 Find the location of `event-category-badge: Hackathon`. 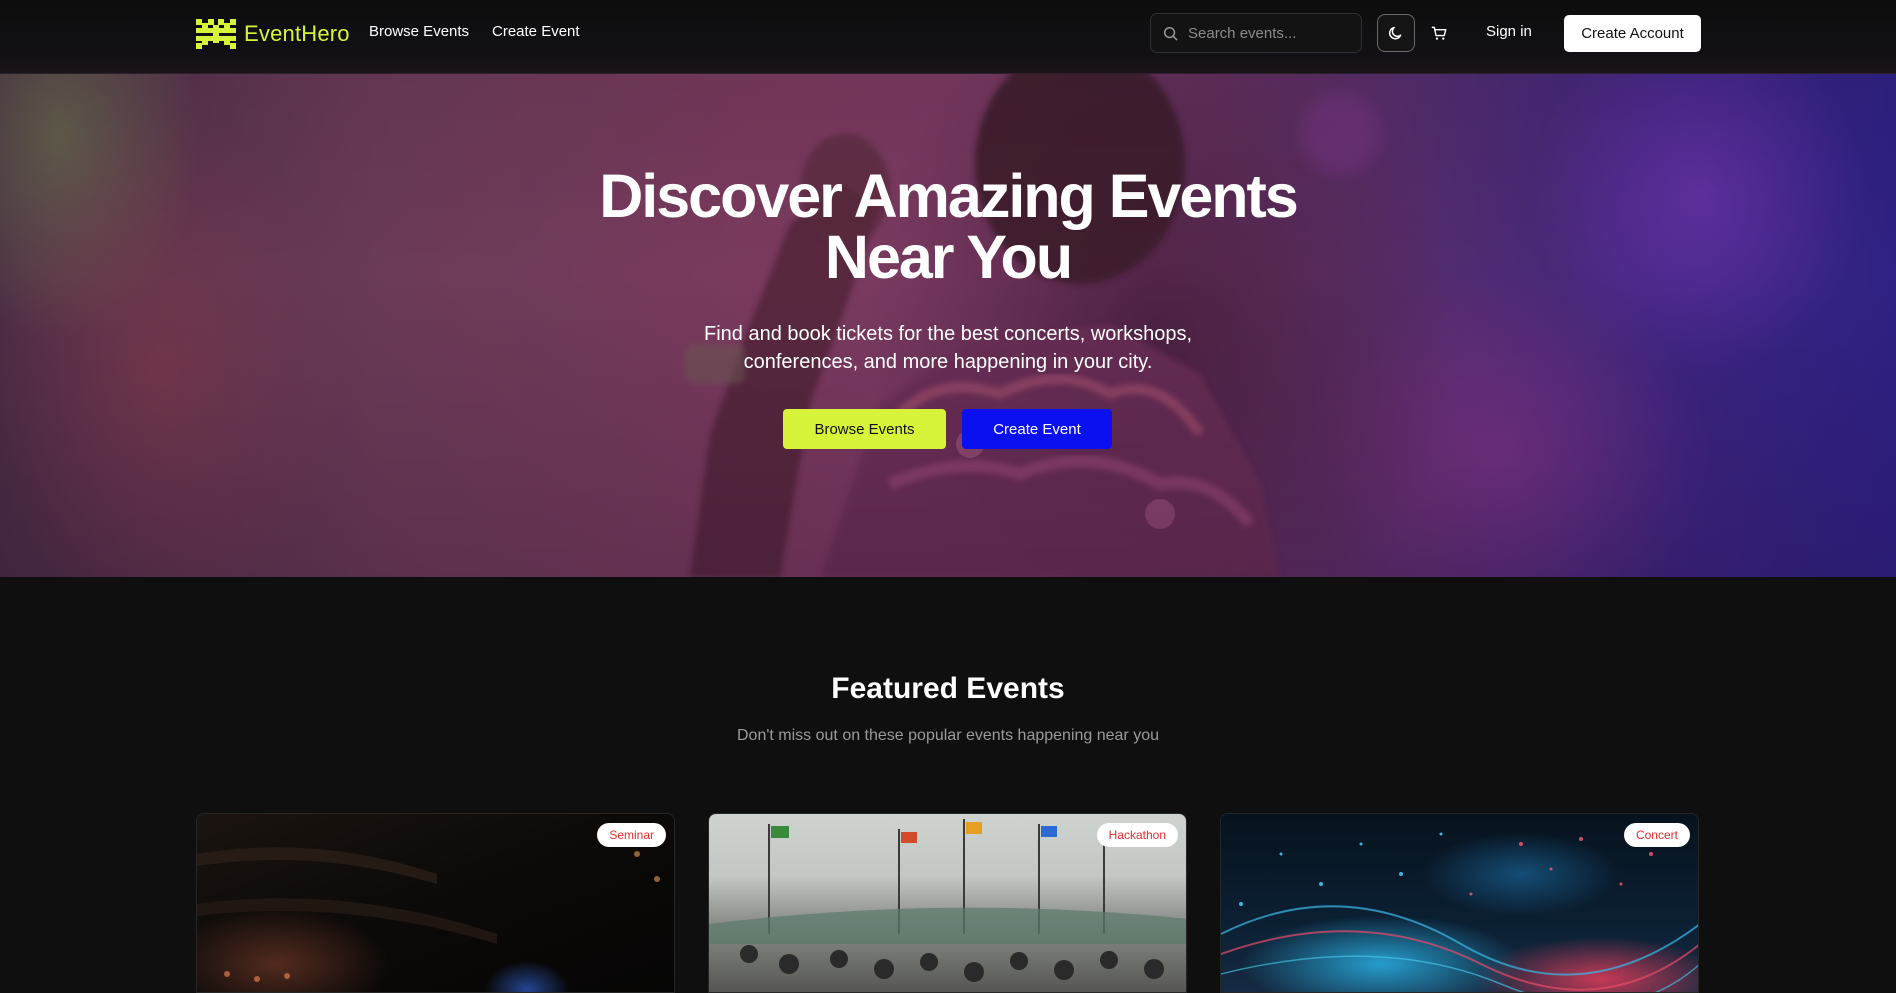

event-category-badge: Hackathon is located at coordinates (1137, 835).